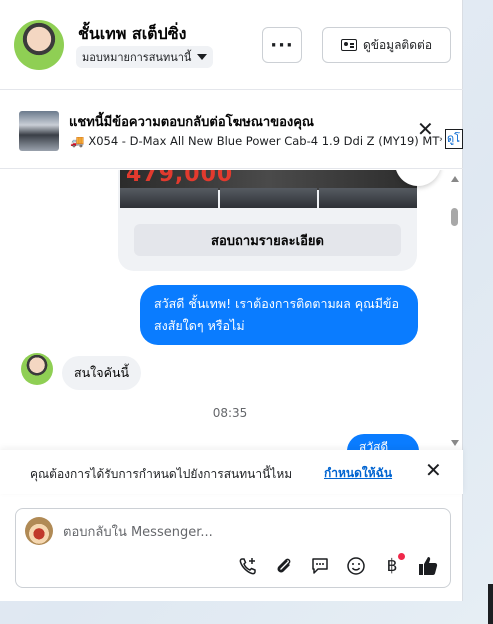 This screenshot has width=493, height=624. I want to click on scroll-down-arrow-icon, so click(455, 443).